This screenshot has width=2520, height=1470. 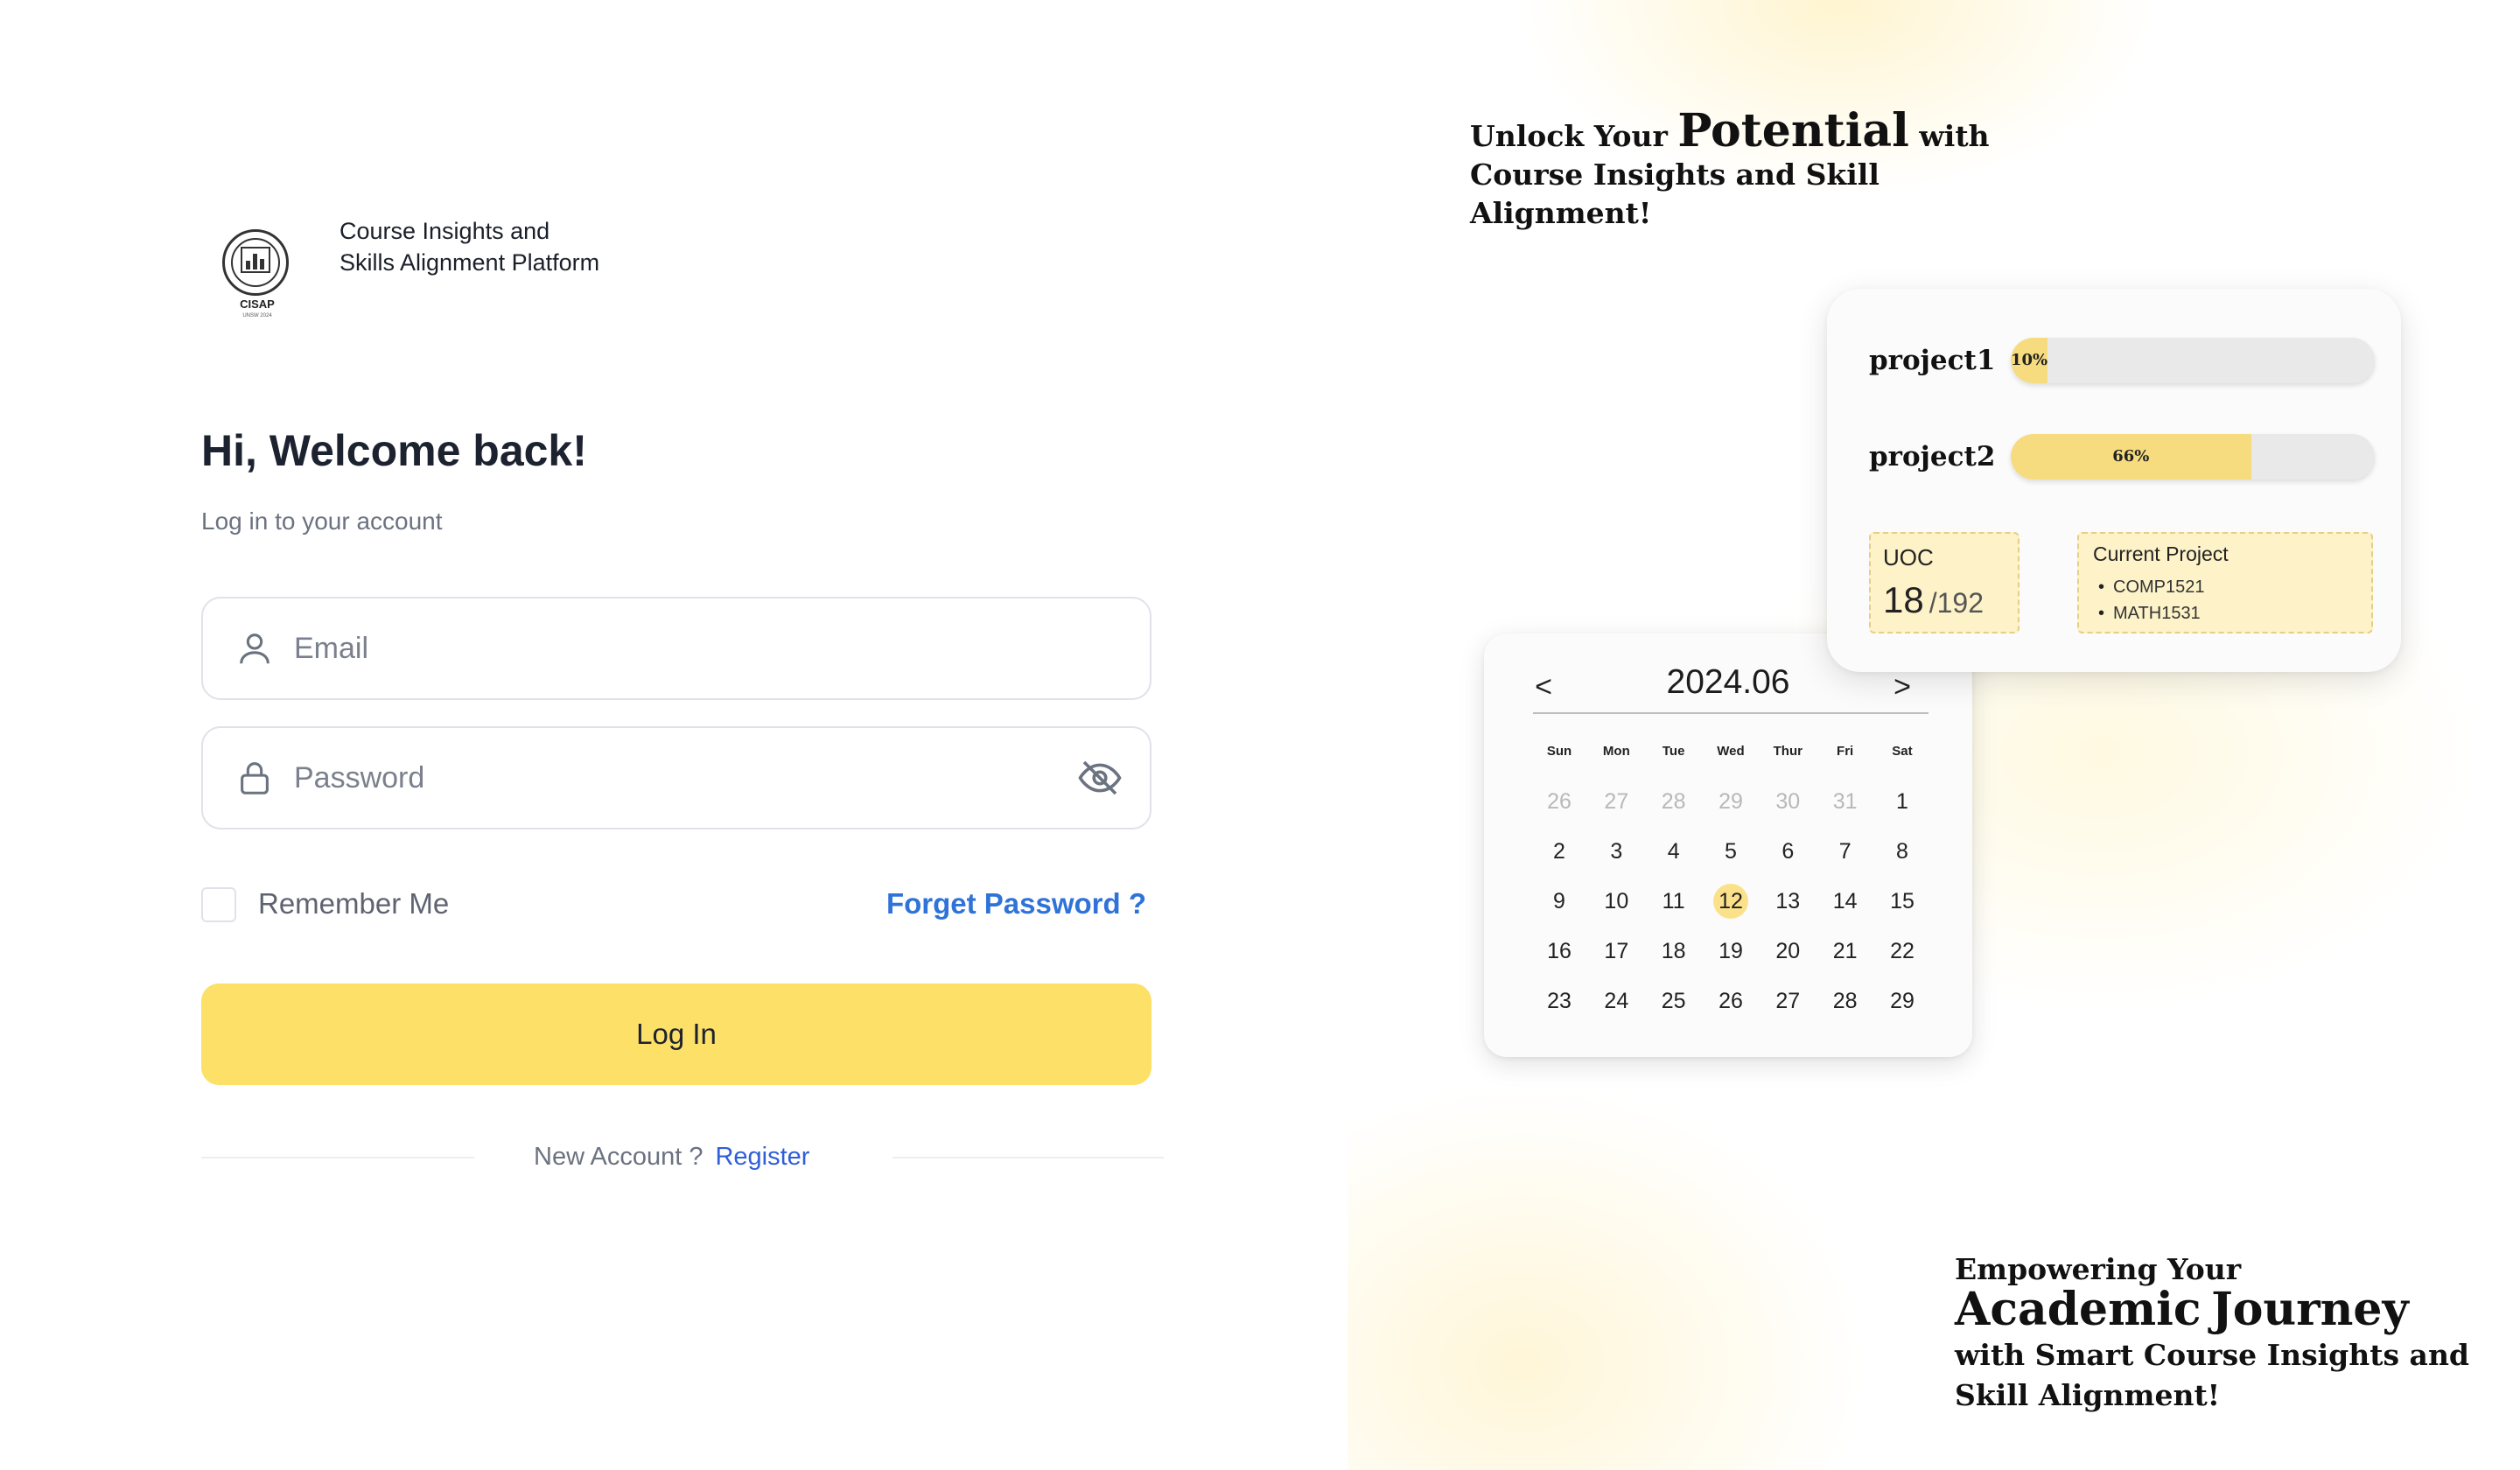 What do you see at coordinates (2151, 613) in the screenshot?
I see `current-project-item: MATH1531` at bounding box center [2151, 613].